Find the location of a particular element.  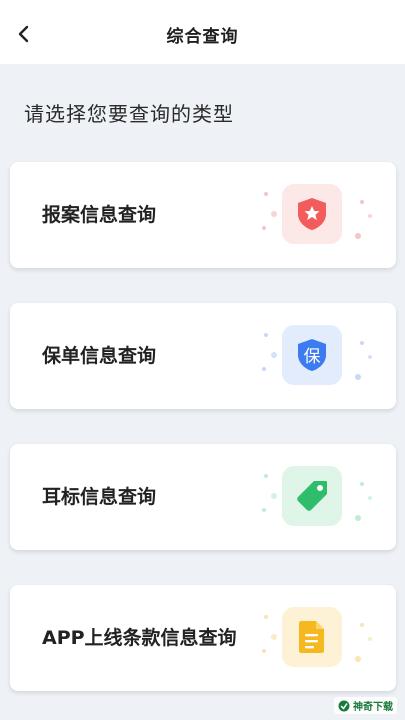

shield-star-icon is located at coordinates (312, 214).